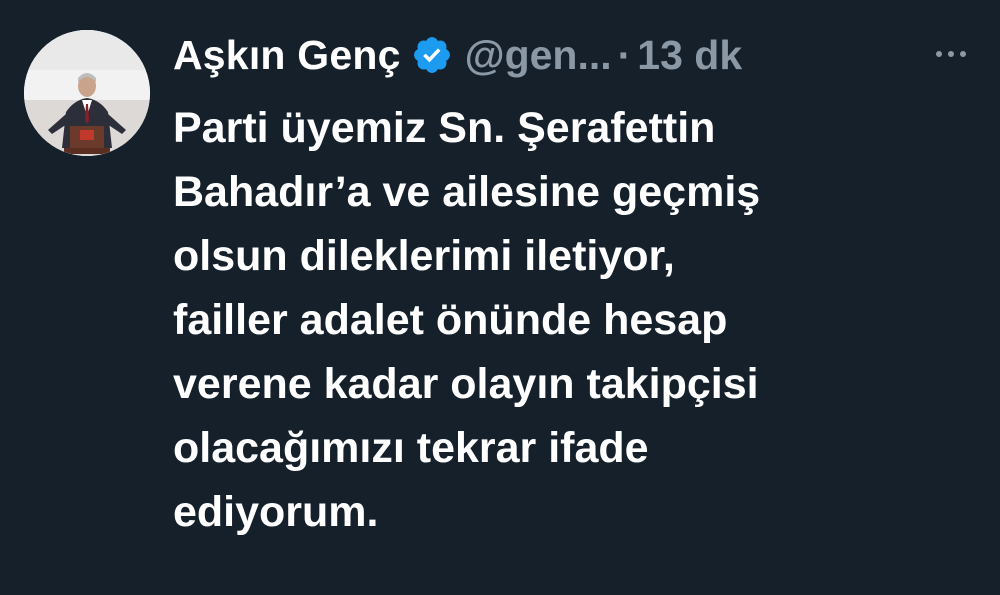 This screenshot has width=1000, height=595. What do you see at coordinates (467, 192) in the screenshot?
I see `tweet-text-line: Bahadır’a ve ailesine geçmiş` at bounding box center [467, 192].